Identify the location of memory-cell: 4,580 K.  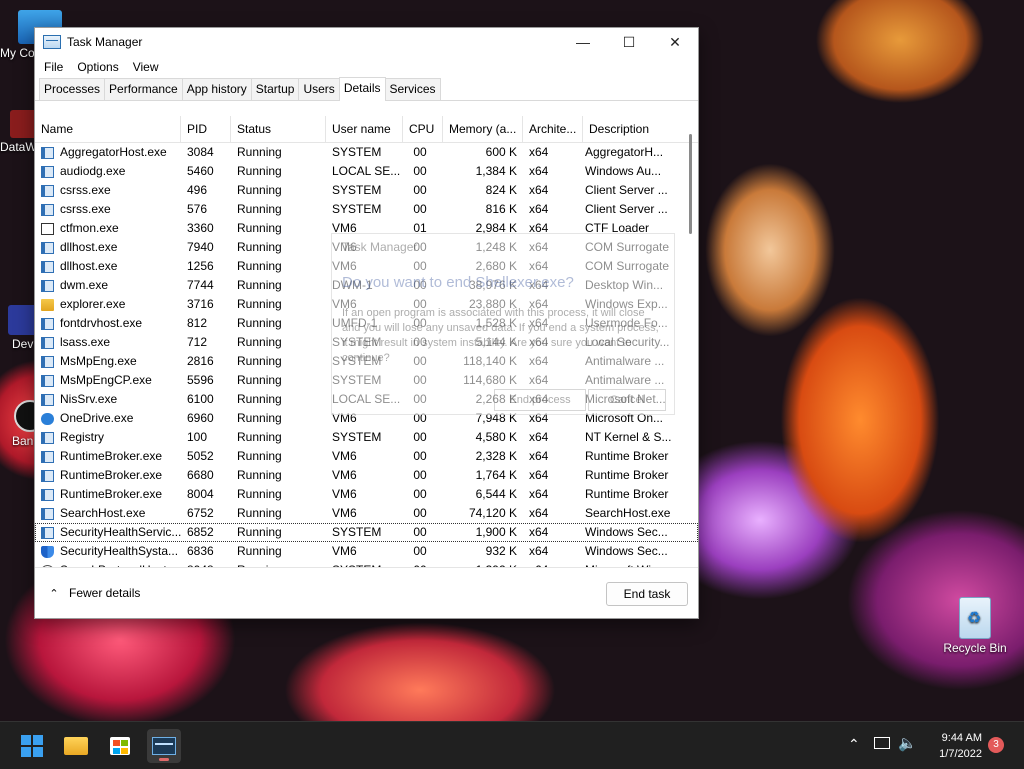
(496, 437).